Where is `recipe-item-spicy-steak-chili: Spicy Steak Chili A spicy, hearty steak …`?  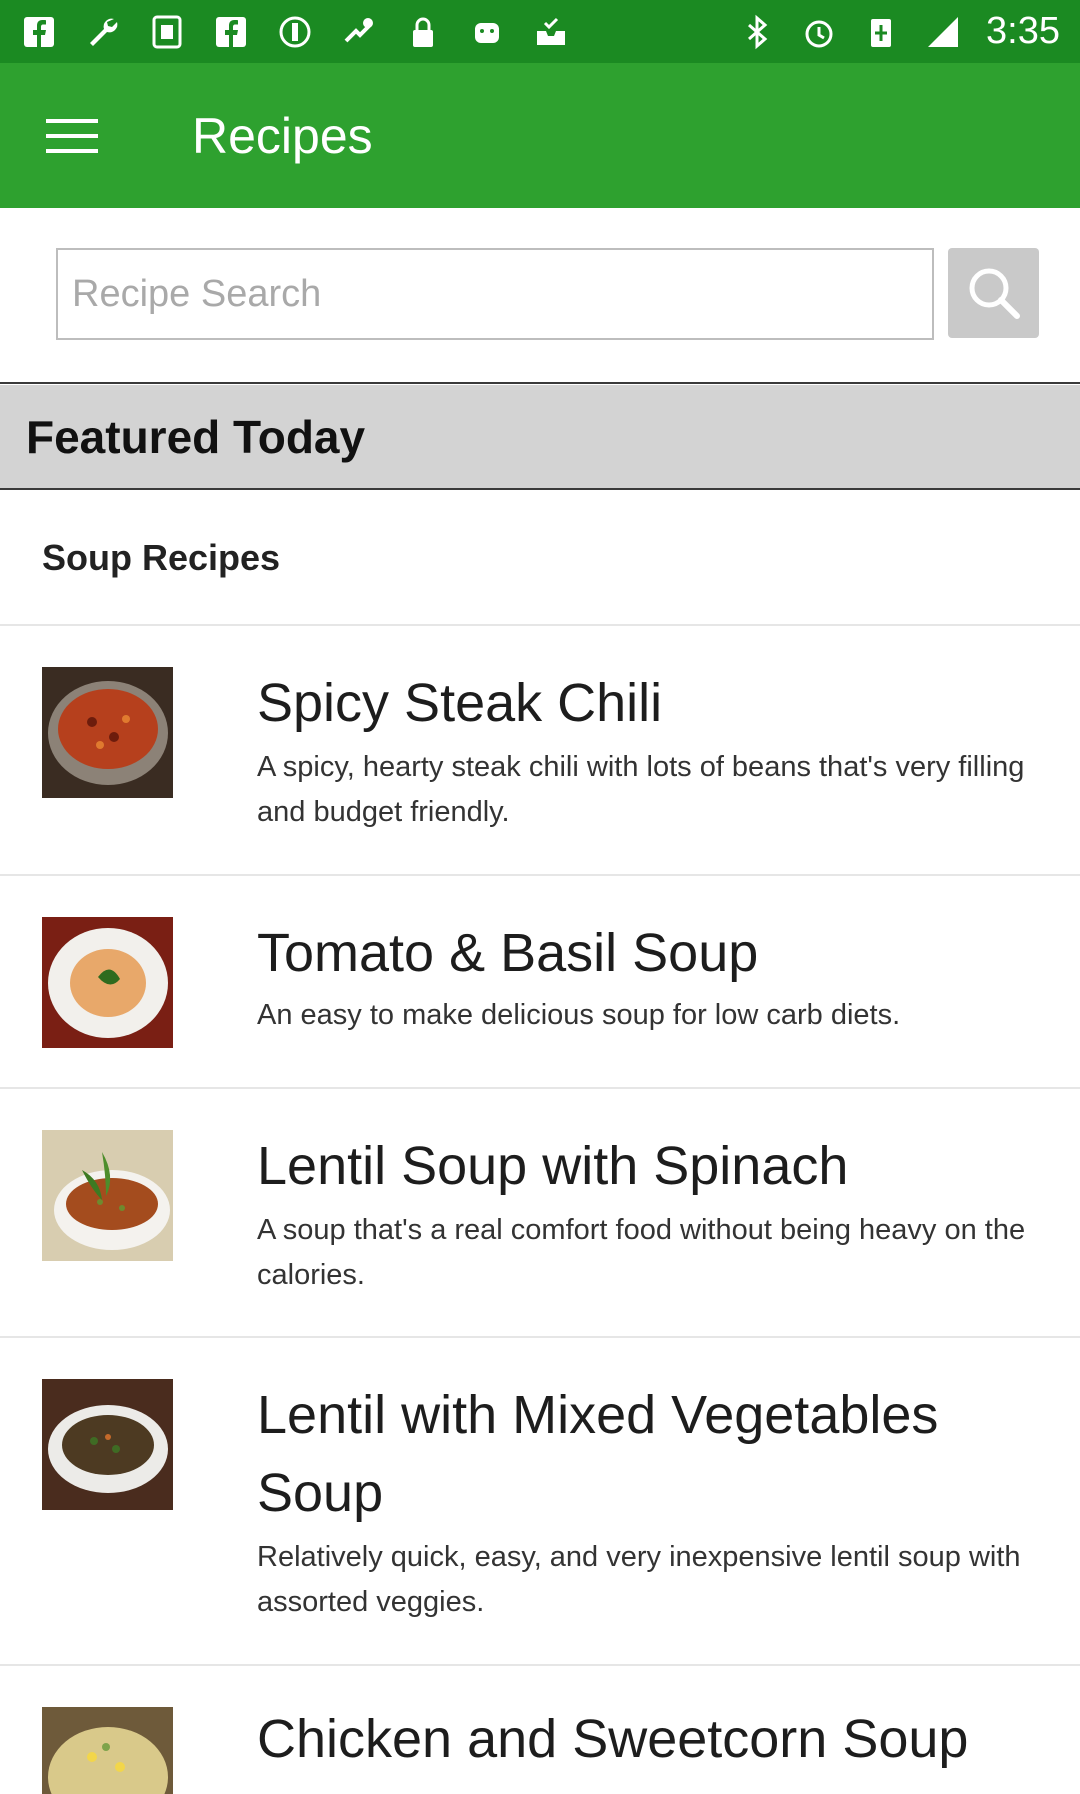 recipe-item-spicy-steak-chili: Spicy Steak Chili A spicy, hearty steak … is located at coordinates (540, 751).